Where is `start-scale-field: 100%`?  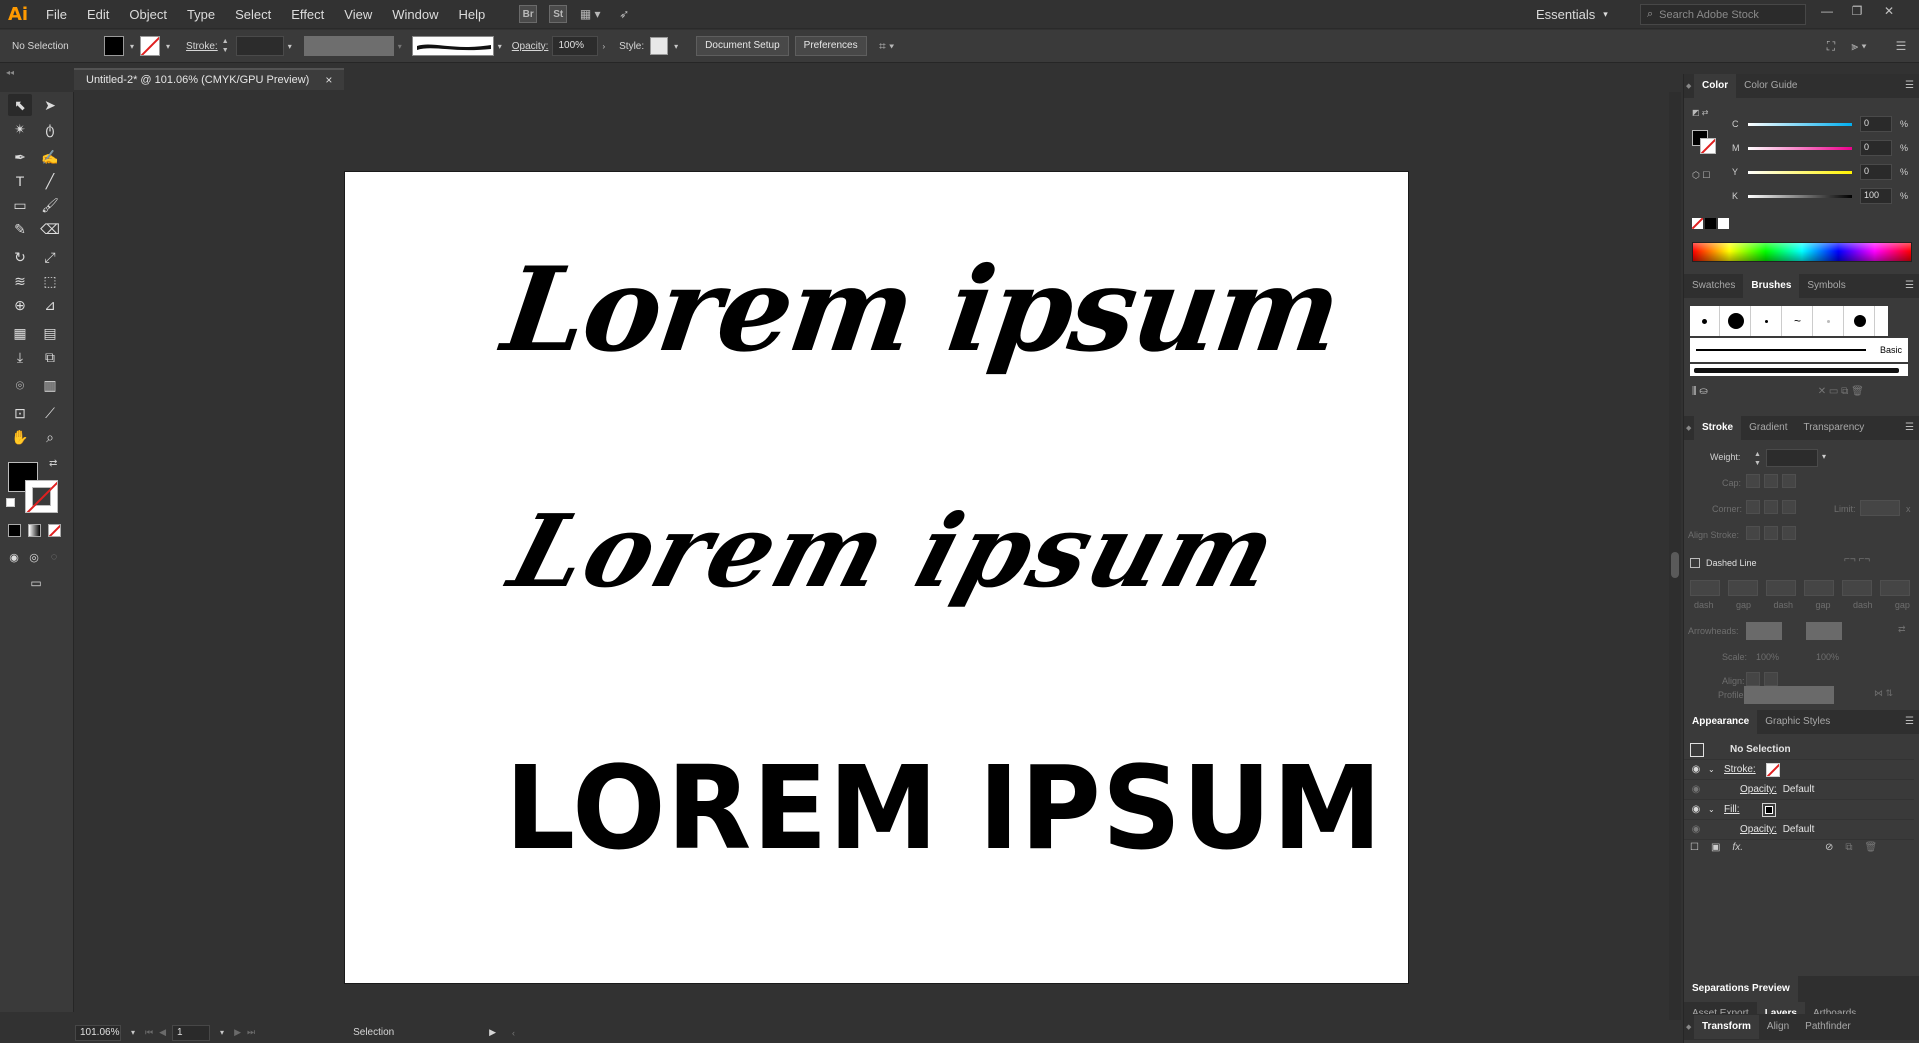 start-scale-field: 100% is located at coordinates (1767, 657).